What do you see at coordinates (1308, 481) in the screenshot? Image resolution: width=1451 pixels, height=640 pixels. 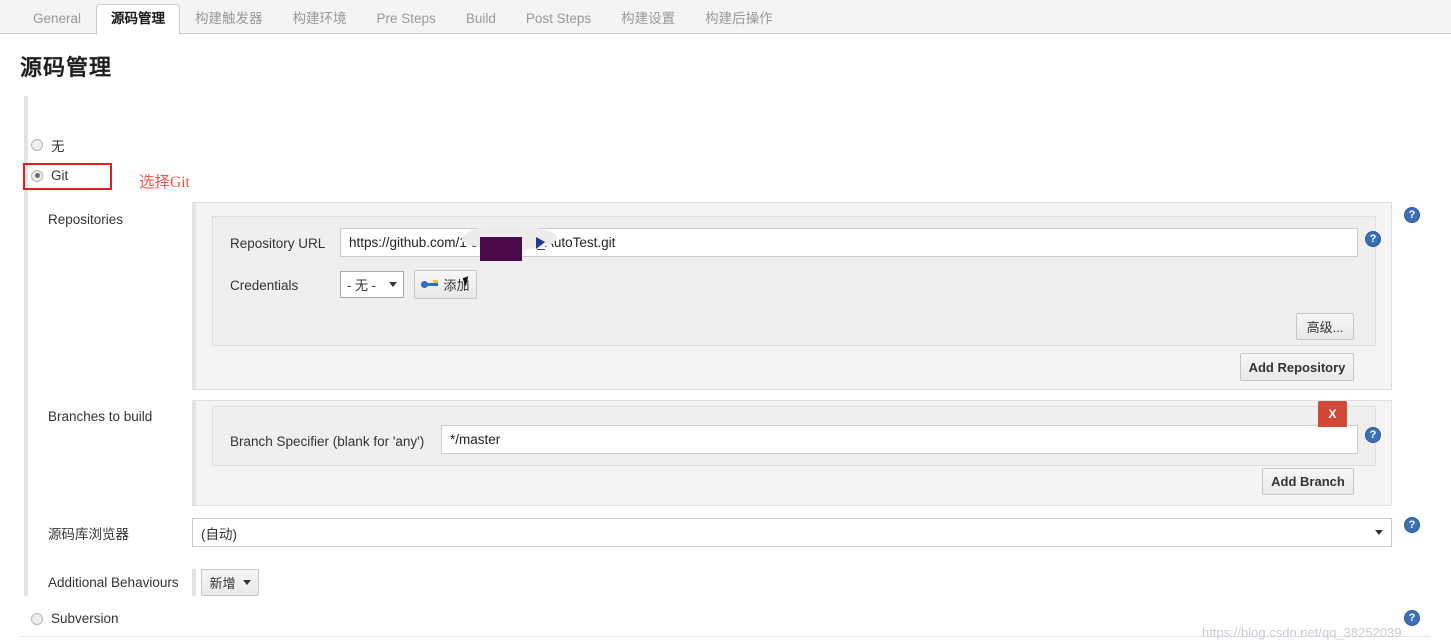 I see `add-branch-button: Add Branch` at bounding box center [1308, 481].